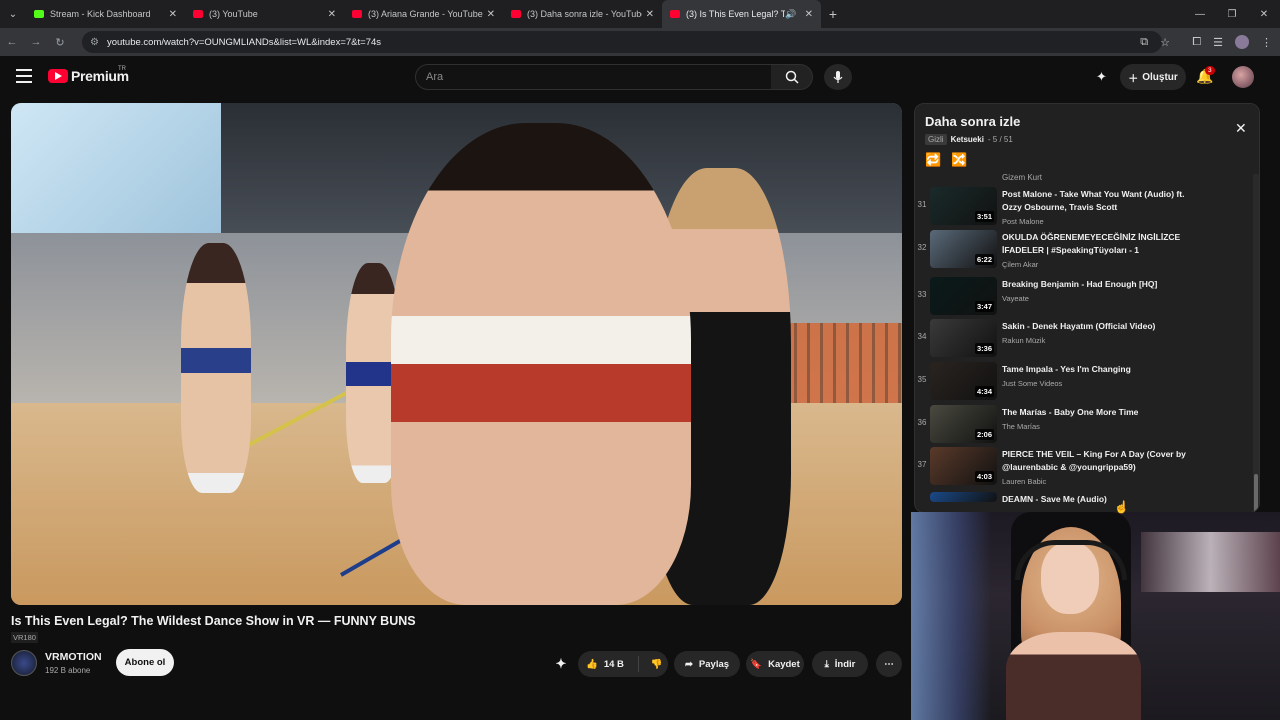 The height and width of the screenshot is (720, 1280). What do you see at coordinates (36, 42) in the screenshot?
I see `forward-icon: →` at bounding box center [36, 42].